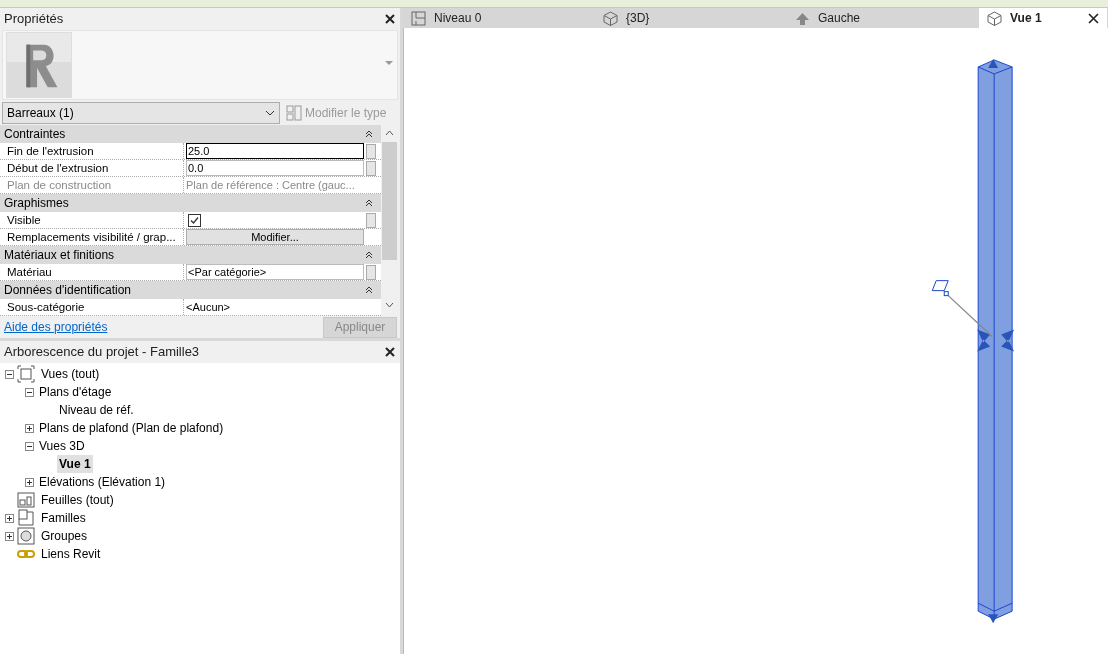 The width and height of the screenshot is (1108, 654). What do you see at coordinates (883, 18) in the screenshot?
I see `view-tab: Gauche` at bounding box center [883, 18].